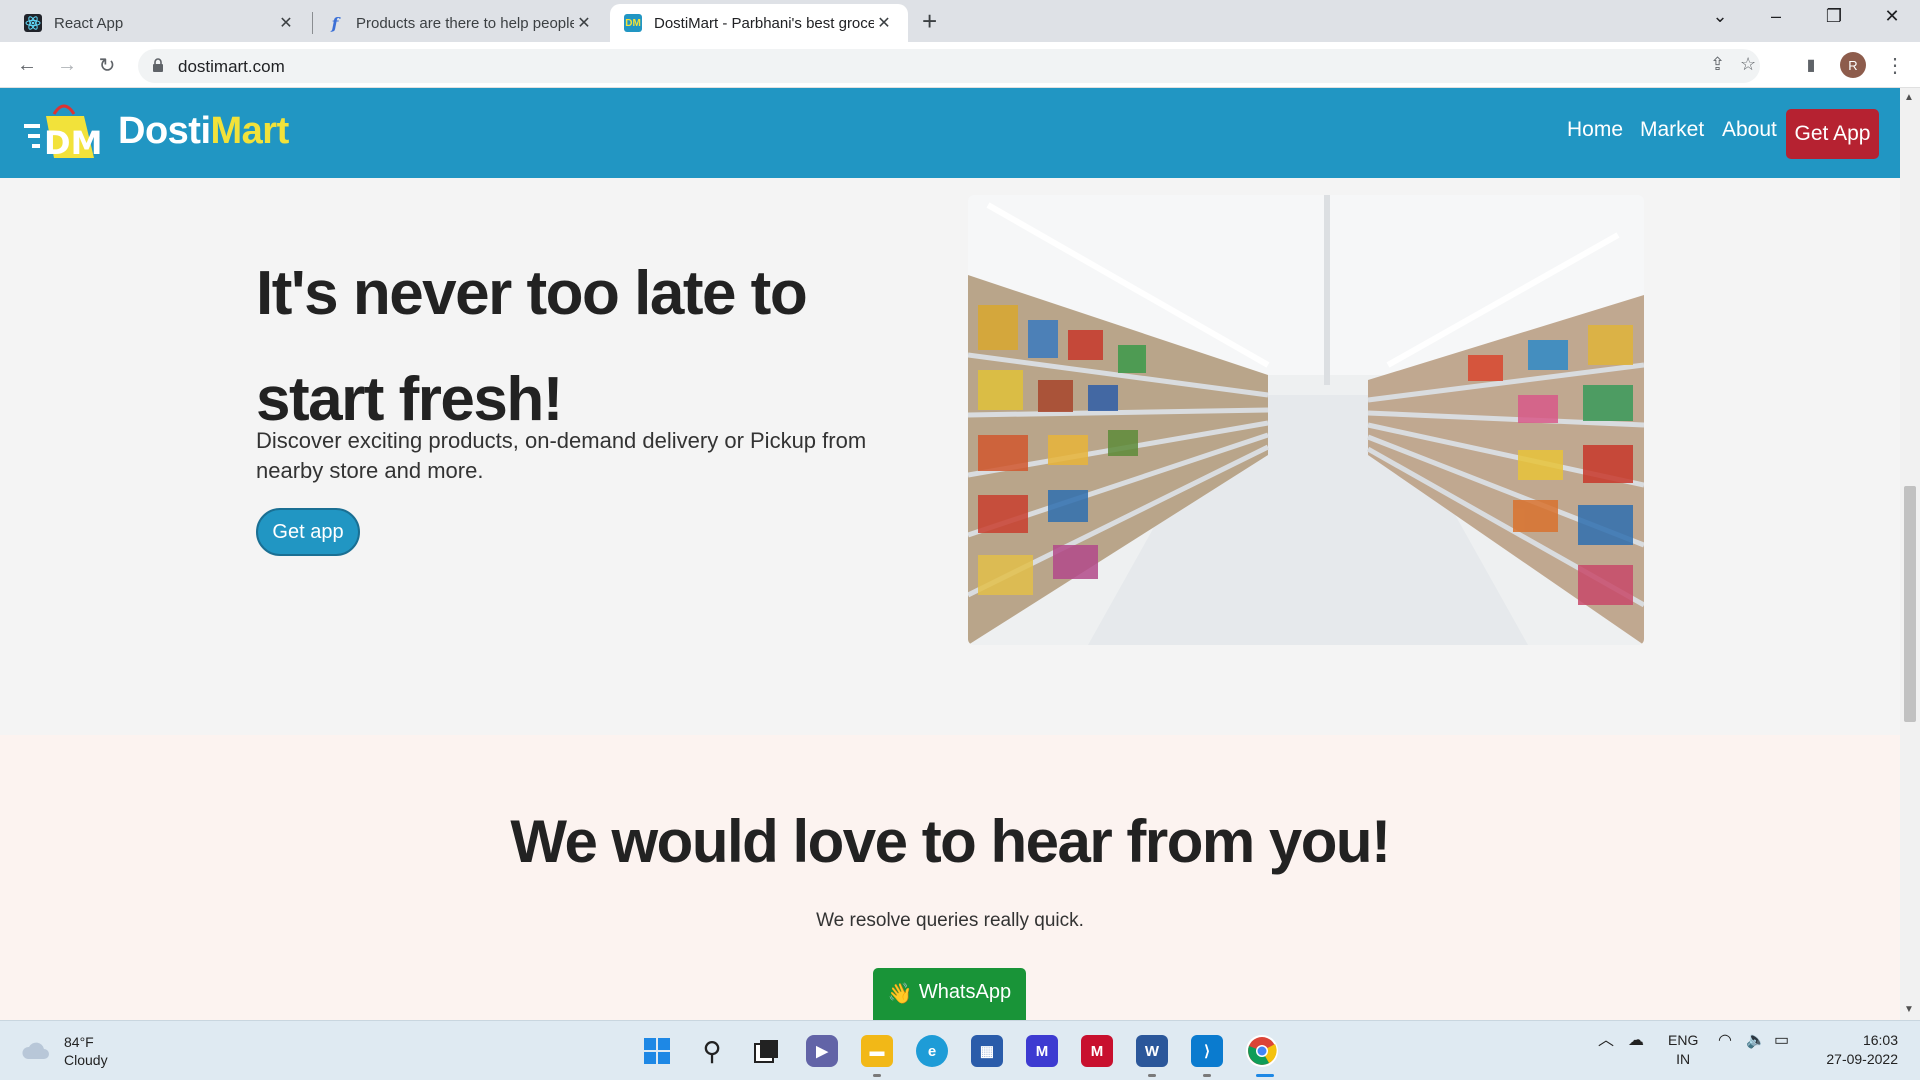 The image size is (1920, 1080). What do you see at coordinates (1683, 1059) in the screenshot?
I see `region-code: IN` at bounding box center [1683, 1059].